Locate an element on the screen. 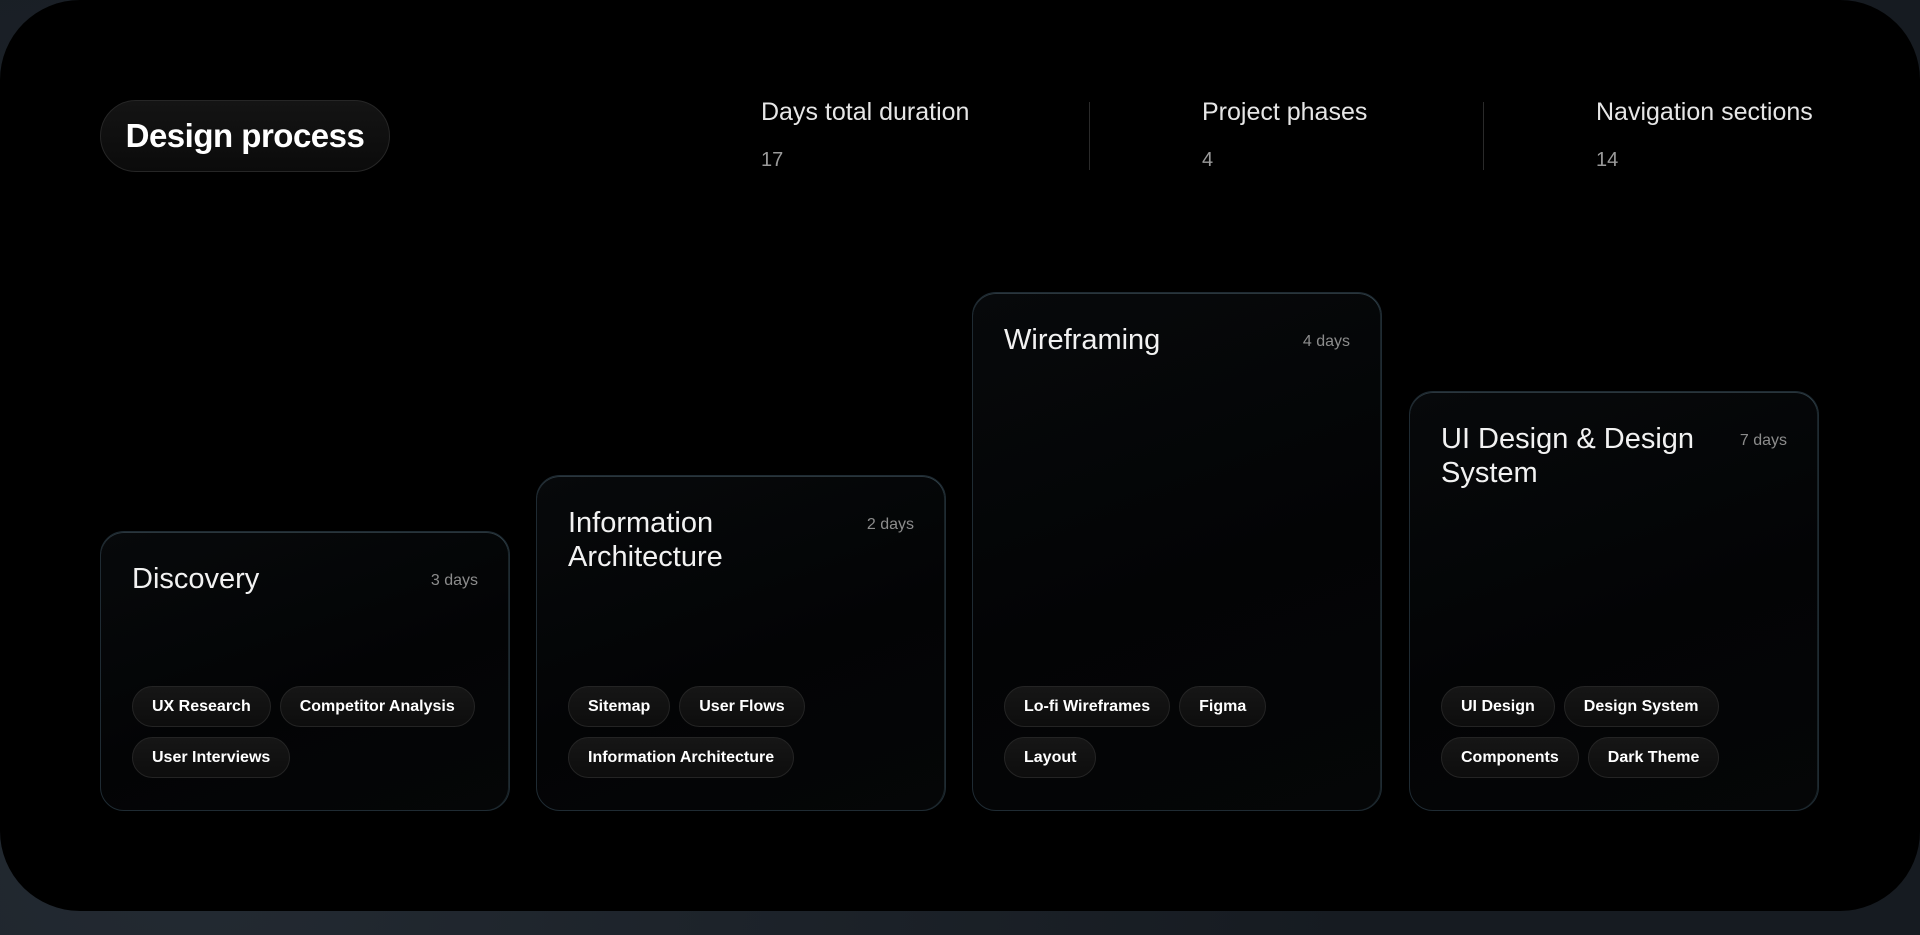 The height and width of the screenshot is (935, 1920). tag: Dark Theme is located at coordinates (1653, 757).